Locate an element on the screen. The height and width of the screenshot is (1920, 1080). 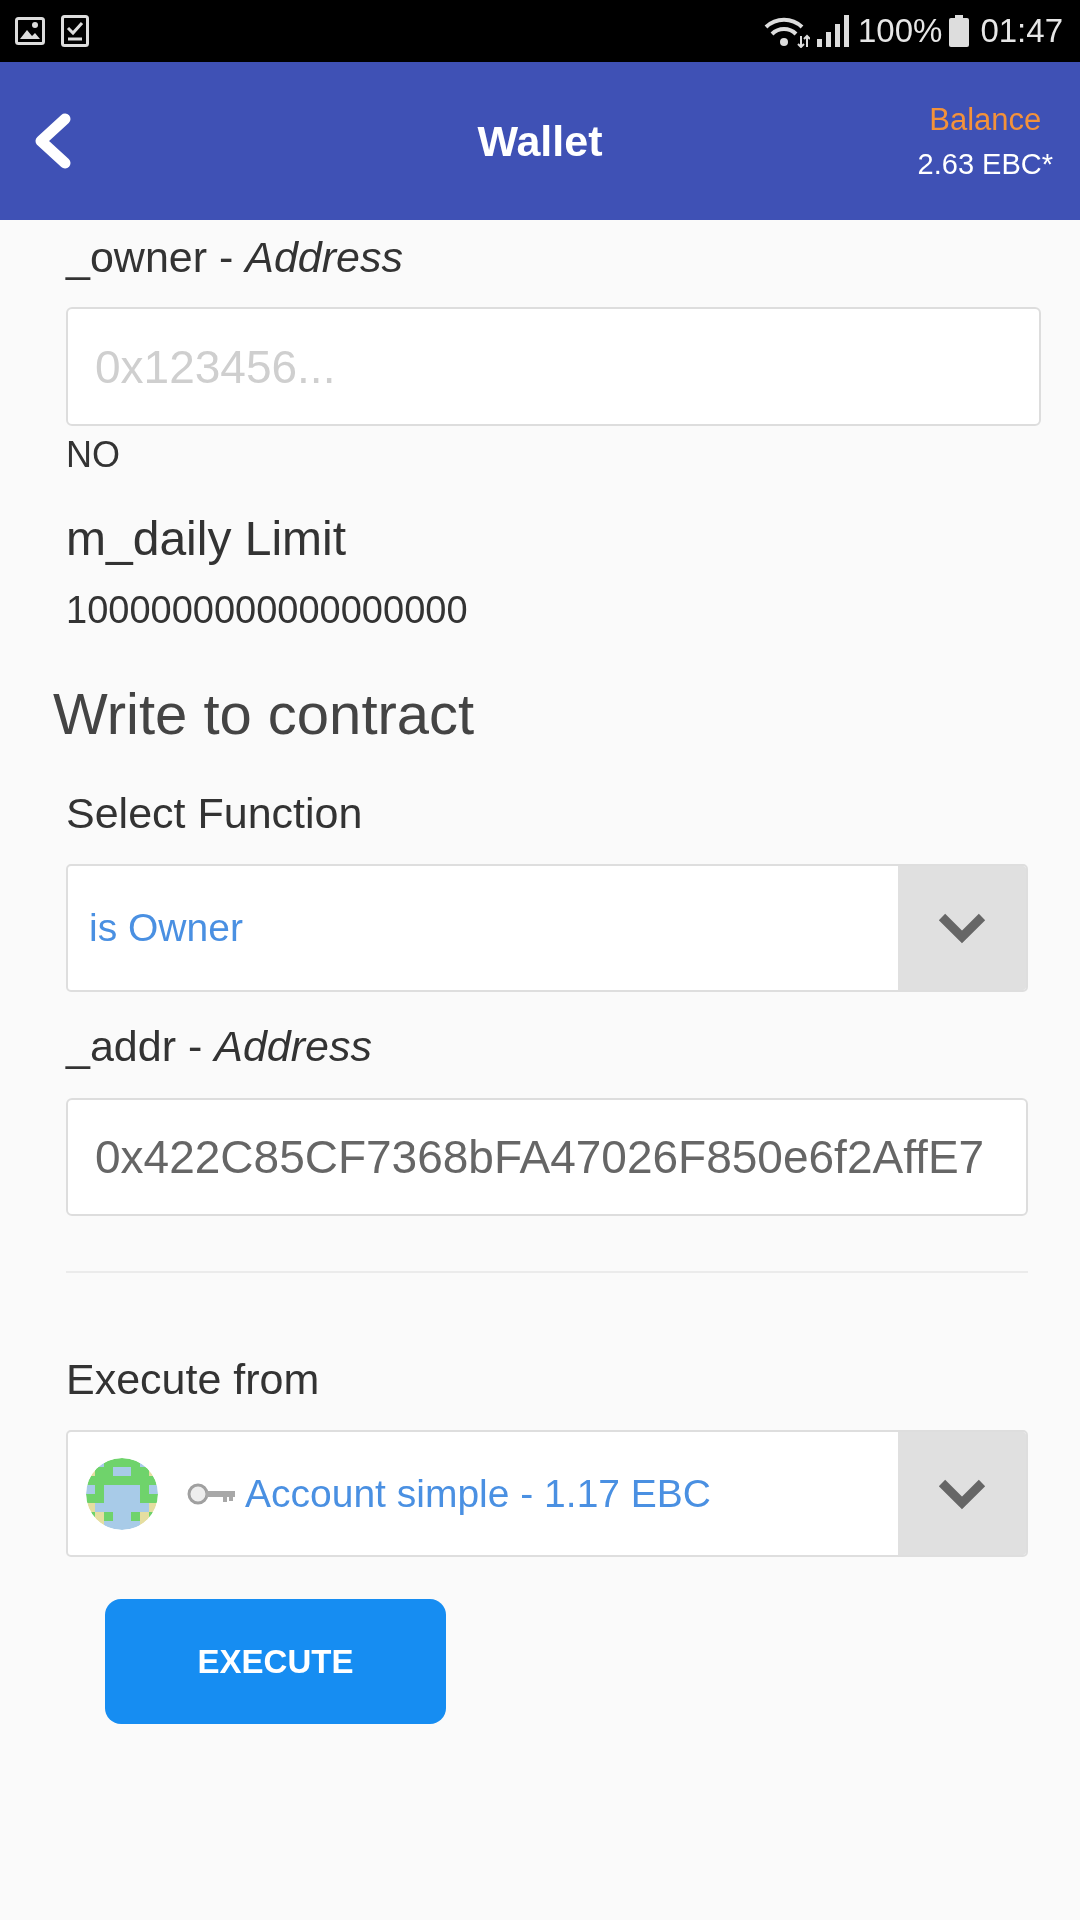
screen-title: Wallet is located at coordinates (540, 141).